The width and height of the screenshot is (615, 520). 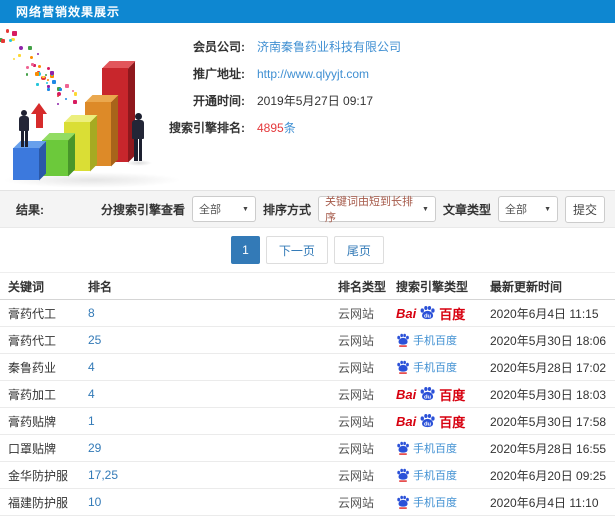 I want to click on keyword-cell: 口罩贴牌, so click(x=32, y=448).